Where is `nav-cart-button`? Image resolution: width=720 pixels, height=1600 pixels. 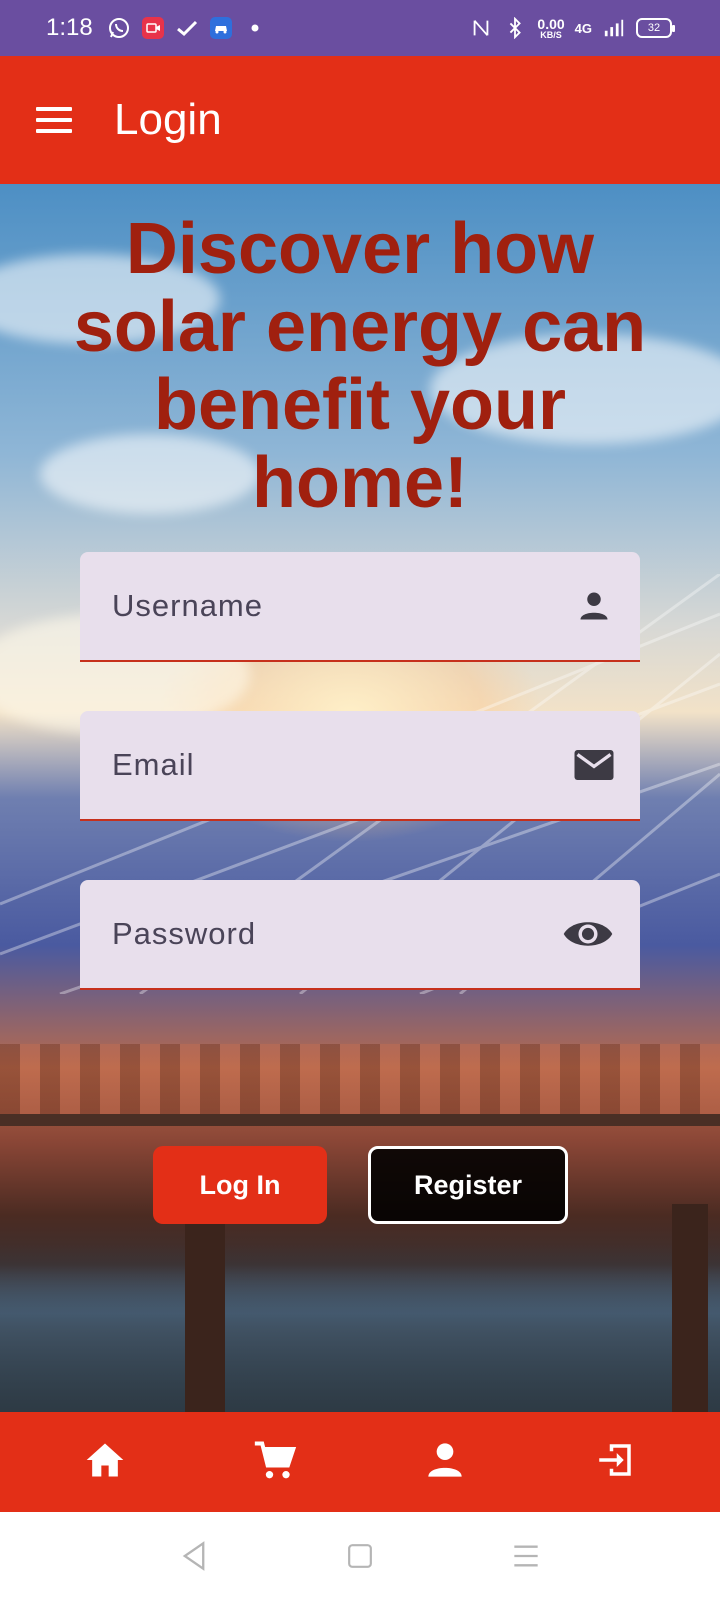
nav-cart-button is located at coordinates (275, 1462).